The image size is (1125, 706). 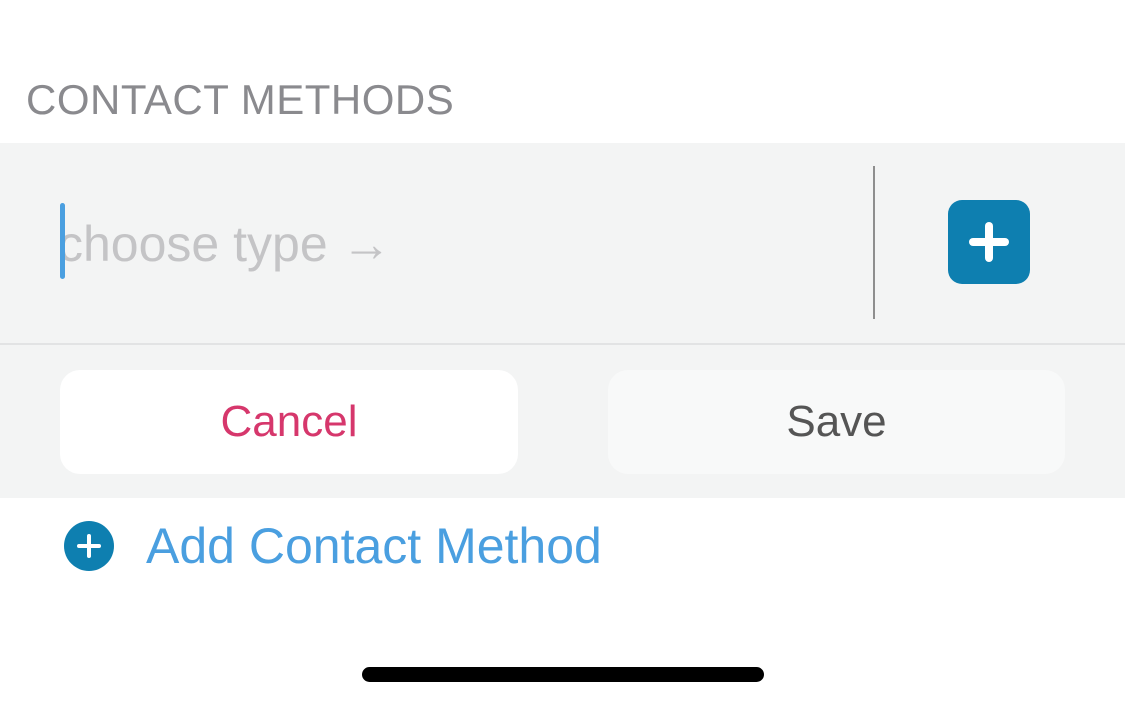 I want to click on save-button: Save, so click(x=836, y=422).